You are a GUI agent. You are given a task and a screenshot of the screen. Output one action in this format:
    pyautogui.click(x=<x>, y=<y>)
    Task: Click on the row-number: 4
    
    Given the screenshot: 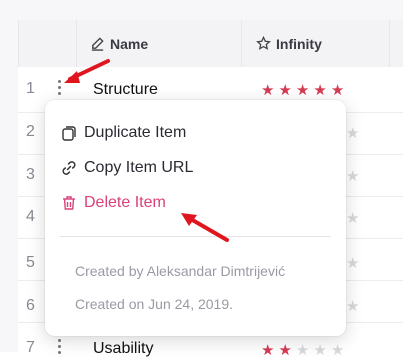 What is the action you would take?
    pyautogui.click(x=30, y=216)
    